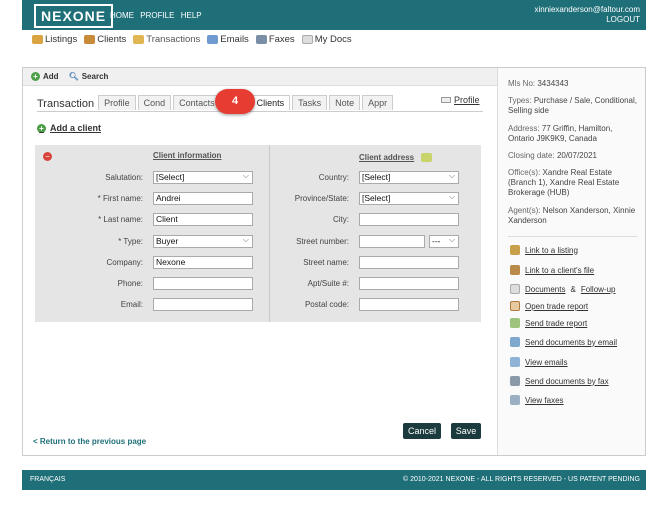  What do you see at coordinates (51, 76) in the screenshot?
I see `add-label: Add` at bounding box center [51, 76].